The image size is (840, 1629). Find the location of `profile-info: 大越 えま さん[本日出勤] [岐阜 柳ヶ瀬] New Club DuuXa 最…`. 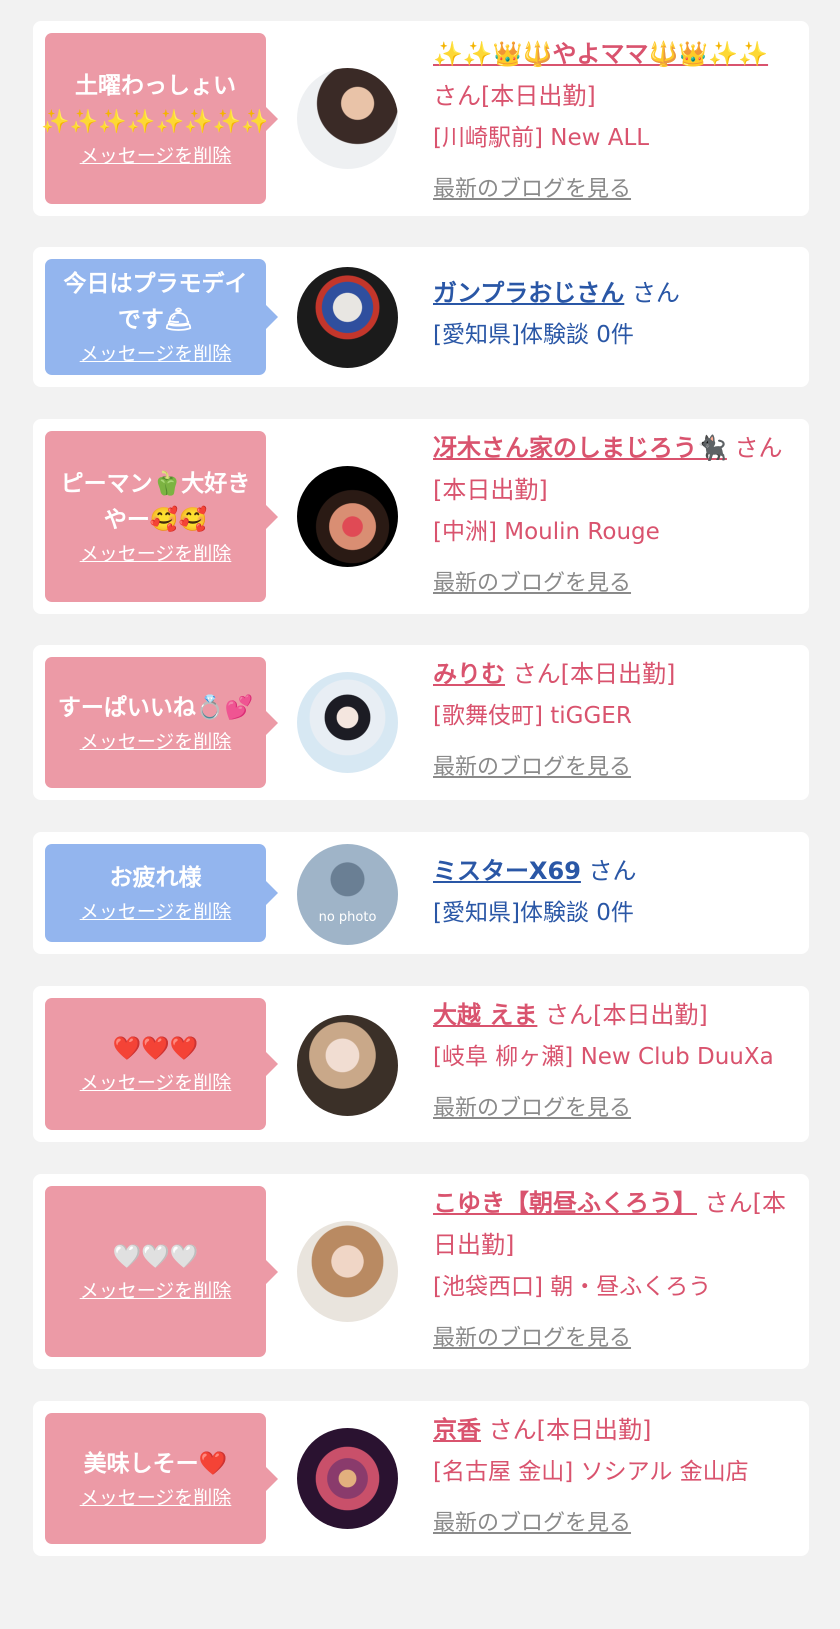

profile-info: 大越 えま さん[本日出勤] [岐阜 柳ヶ瀬] New Club DuuXa 最… is located at coordinates (616, 1062).